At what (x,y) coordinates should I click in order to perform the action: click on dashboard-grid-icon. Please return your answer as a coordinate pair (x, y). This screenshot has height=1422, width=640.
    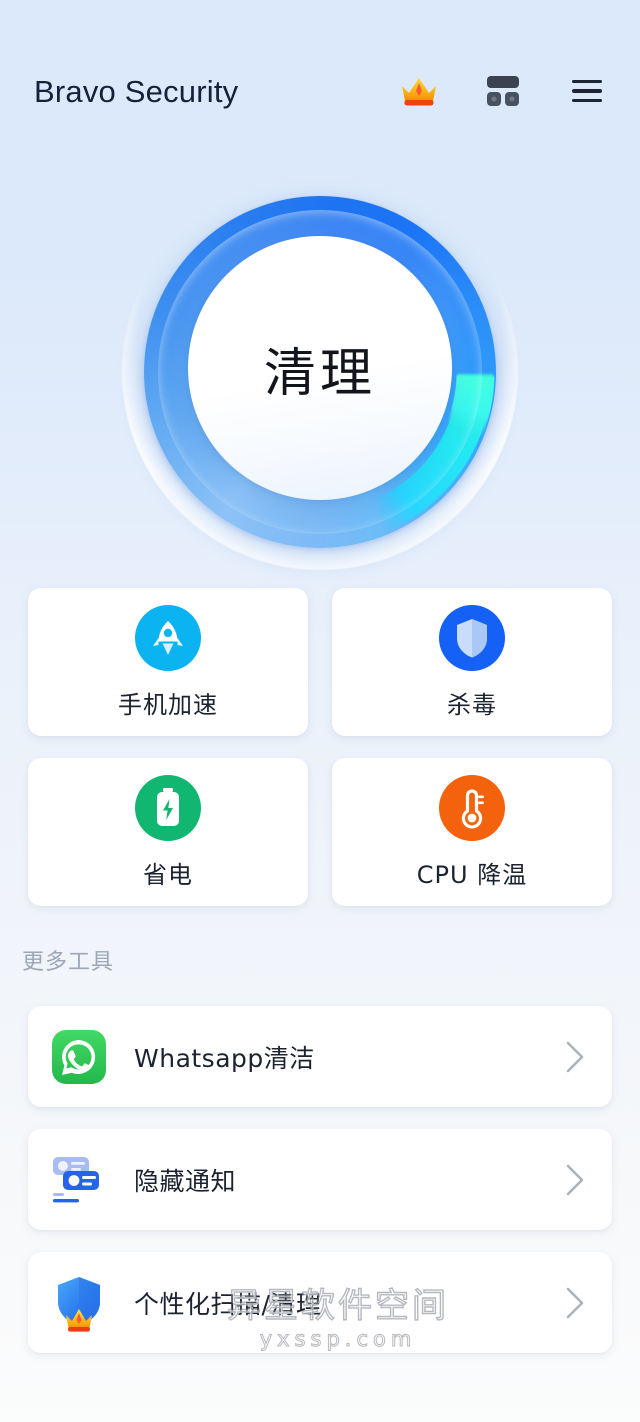
    Looking at the image, I should click on (503, 91).